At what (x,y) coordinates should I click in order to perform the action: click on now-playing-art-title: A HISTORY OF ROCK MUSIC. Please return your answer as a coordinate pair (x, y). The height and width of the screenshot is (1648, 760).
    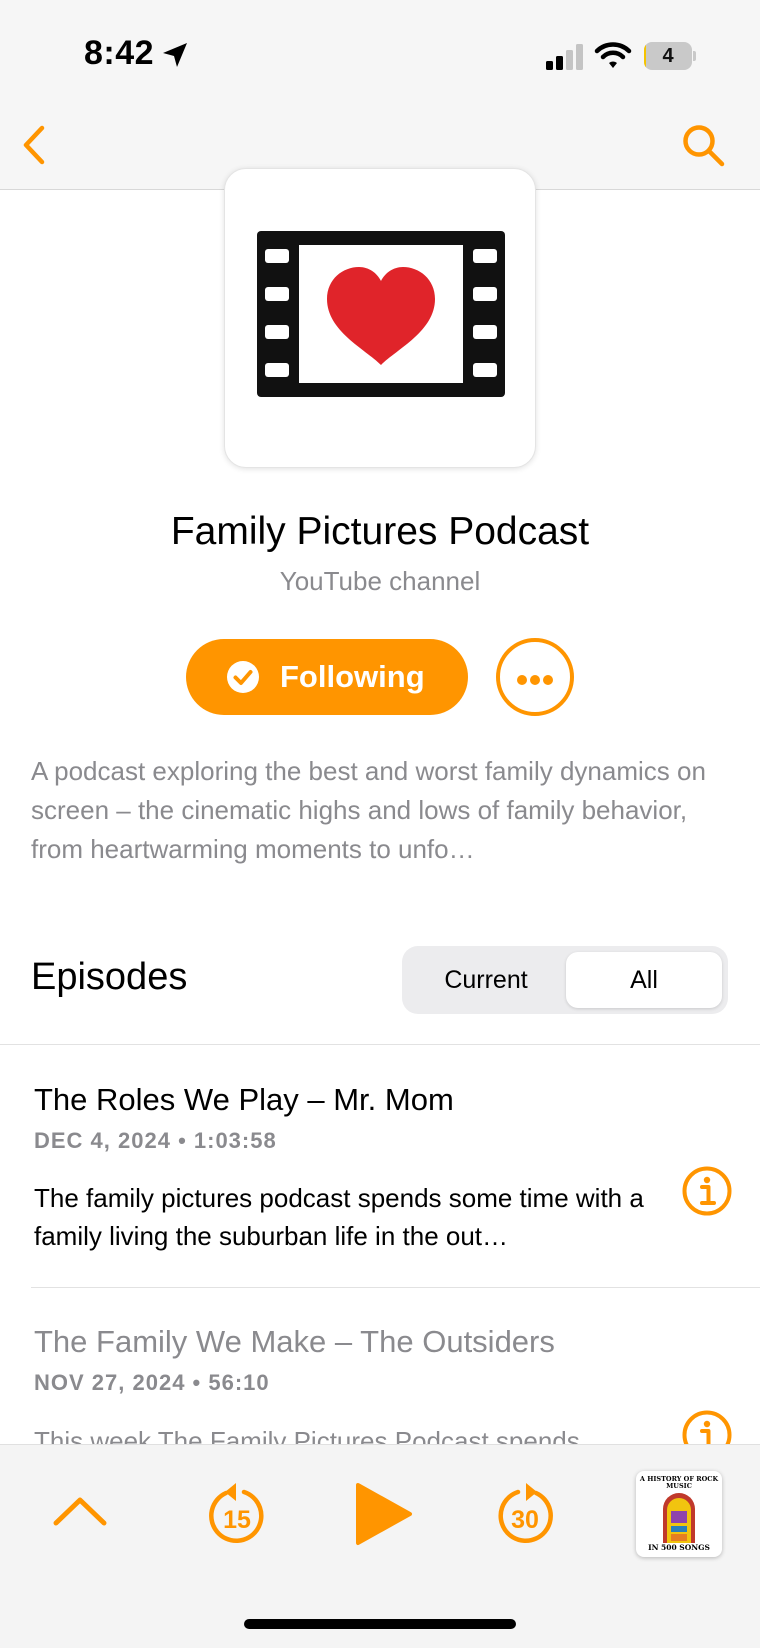
    Looking at the image, I should click on (679, 1482).